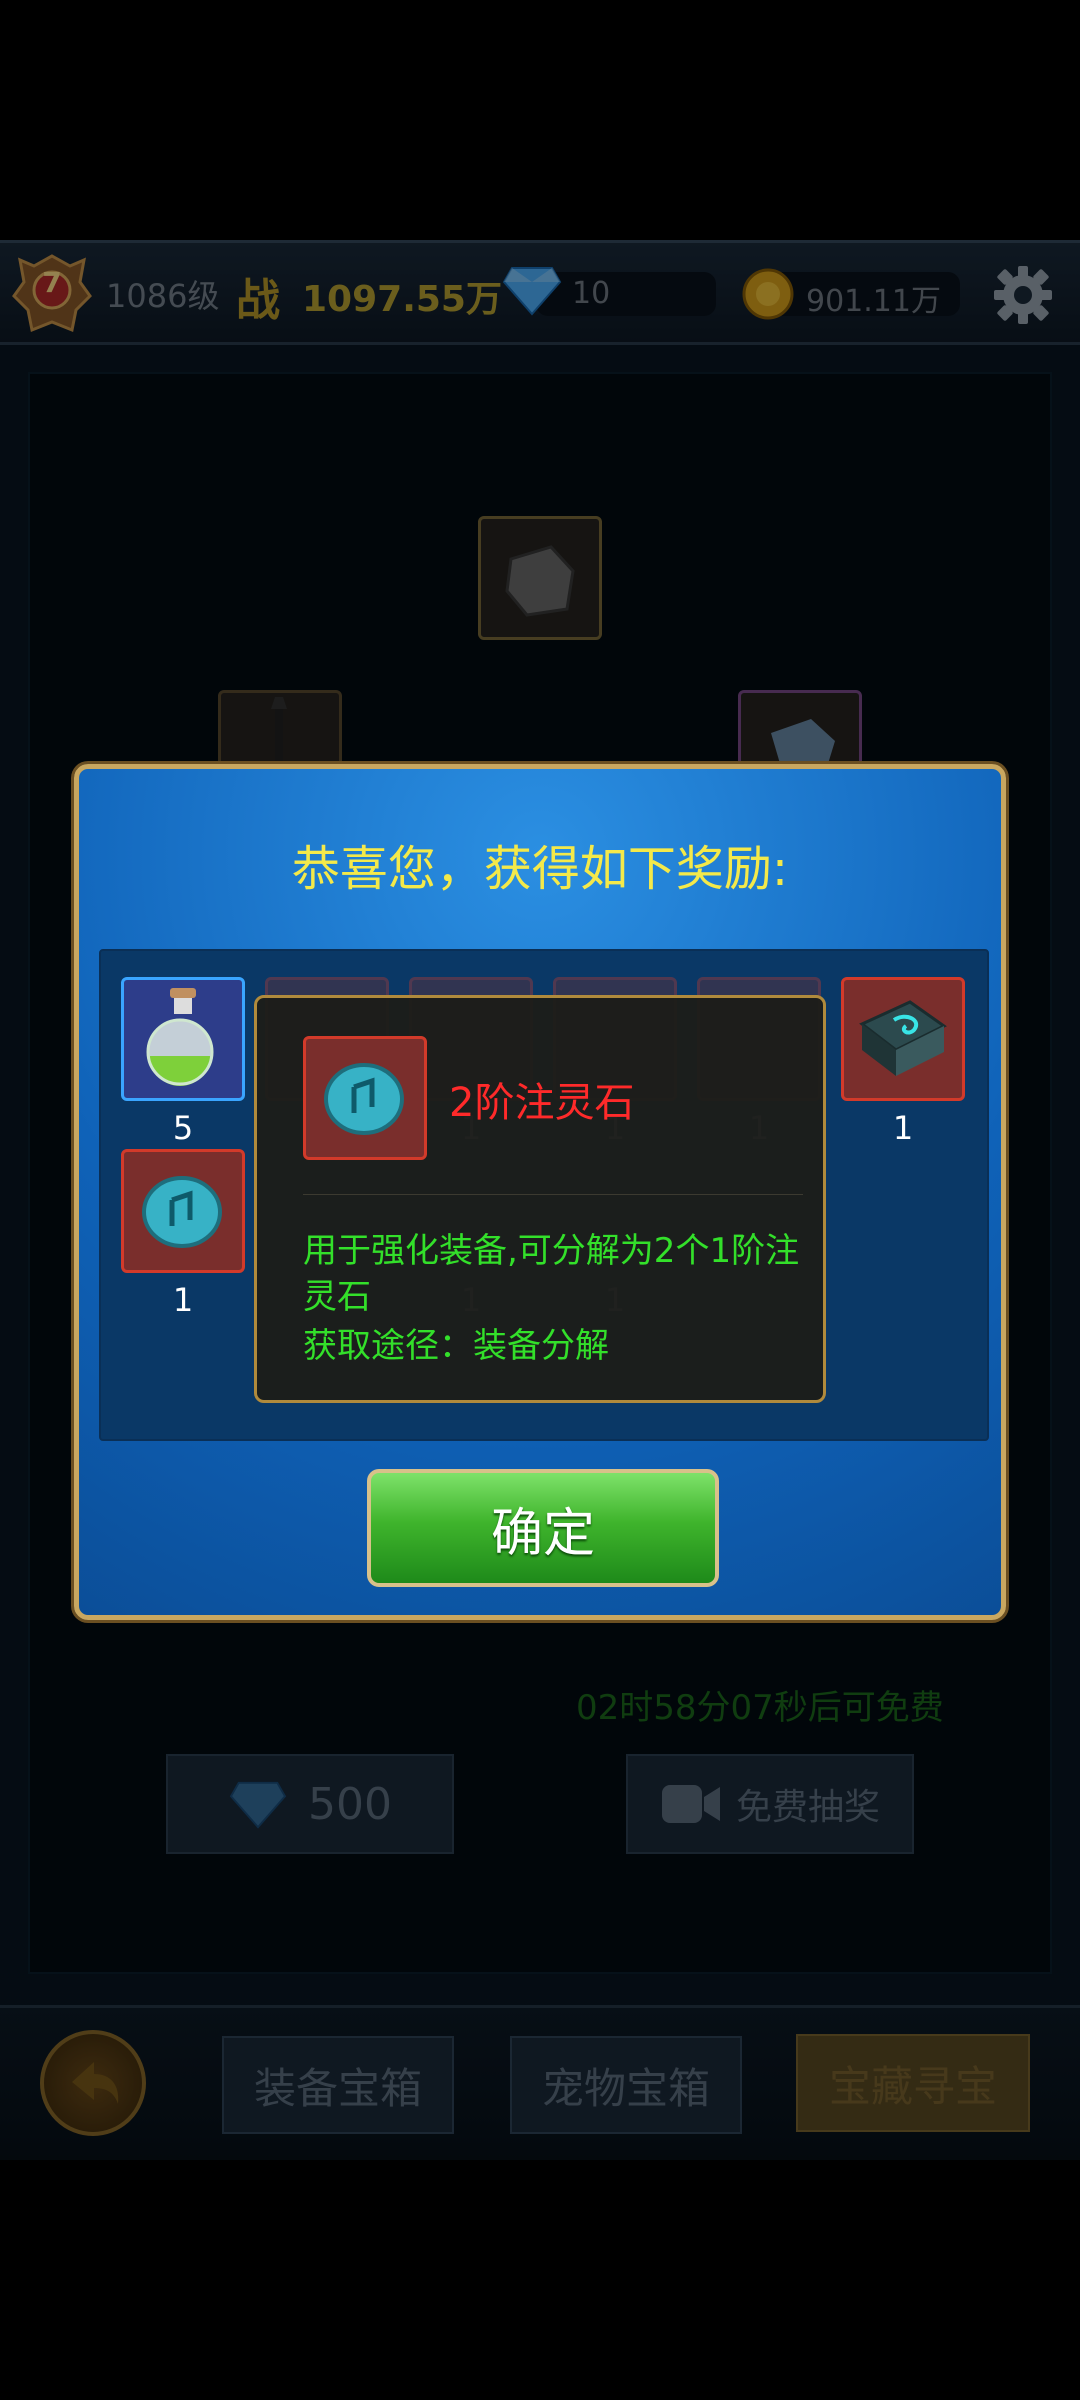  Describe the element at coordinates (456, 1346) in the screenshot. I see `tooltip-source: 获取途径：装备分解` at that location.